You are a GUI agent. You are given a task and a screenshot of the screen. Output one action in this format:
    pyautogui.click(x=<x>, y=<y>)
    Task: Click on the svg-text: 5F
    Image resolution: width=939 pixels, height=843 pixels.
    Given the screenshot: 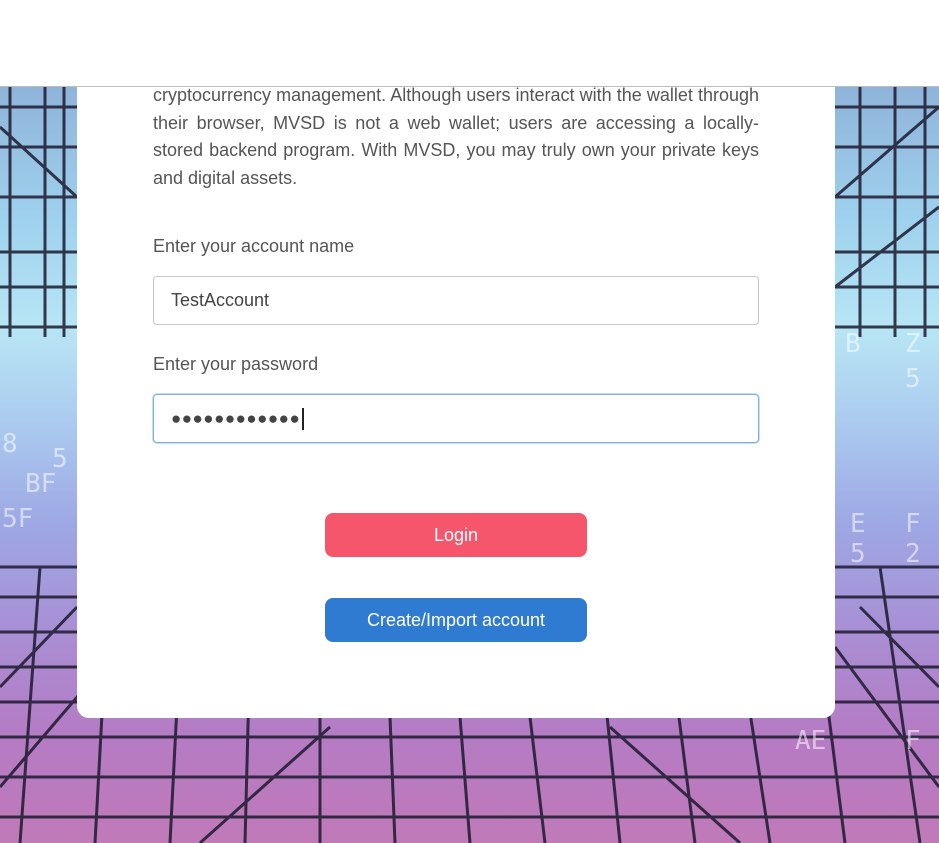 What is the action you would take?
    pyautogui.click(x=17, y=519)
    